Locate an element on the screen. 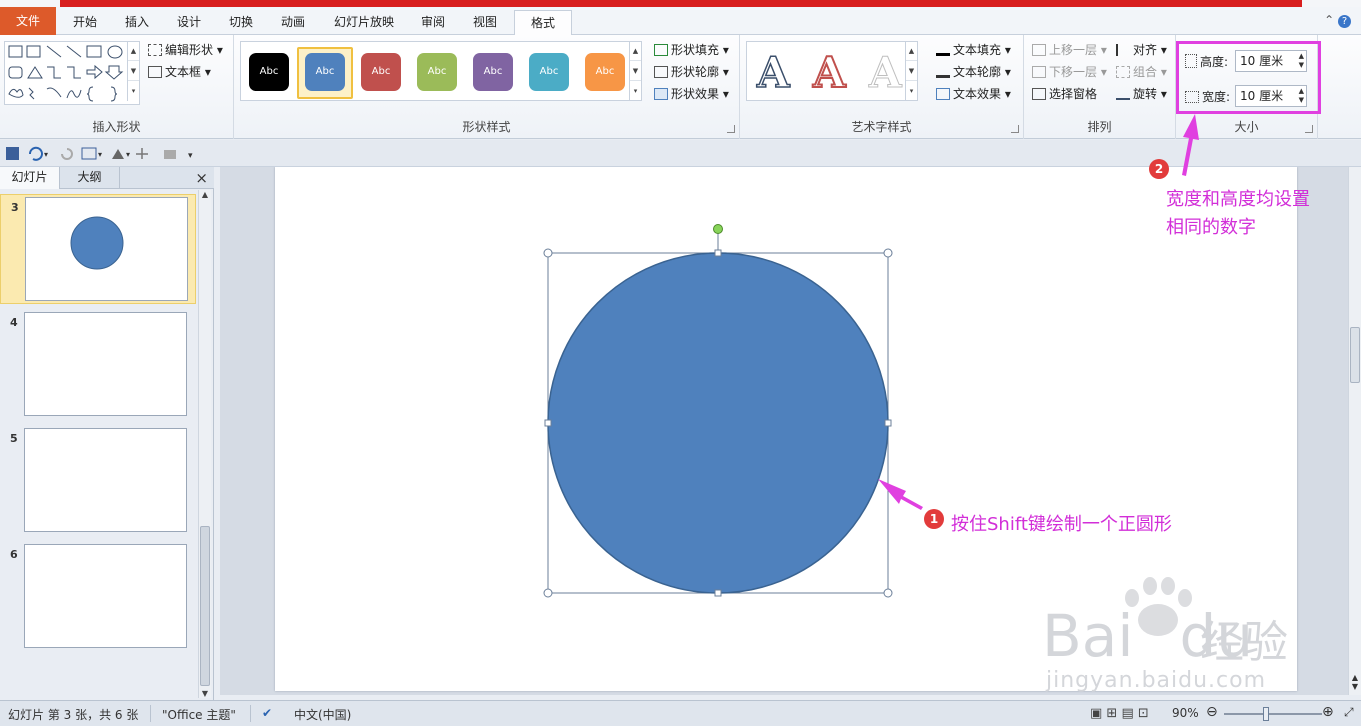 This screenshot has height=726, width=1361. watermark-url: jingyan.baidu.com is located at coordinates (1156, 680).